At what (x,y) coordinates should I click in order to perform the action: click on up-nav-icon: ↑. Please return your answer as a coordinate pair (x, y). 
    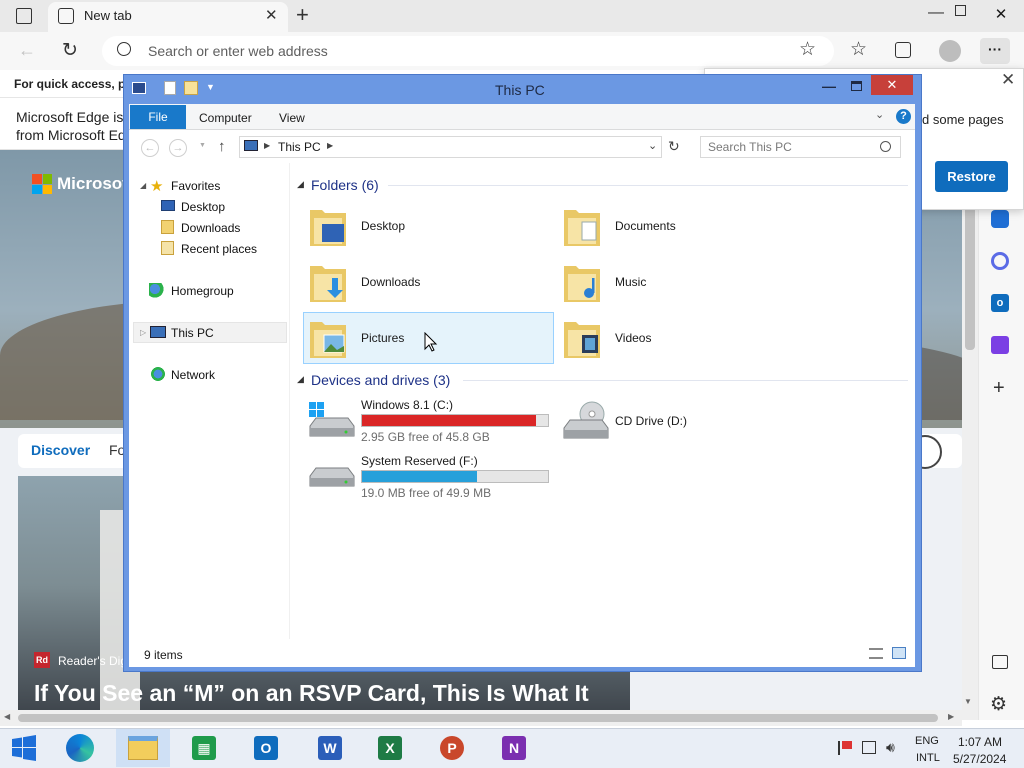
    Looking at the image, I should click on (222, 146).